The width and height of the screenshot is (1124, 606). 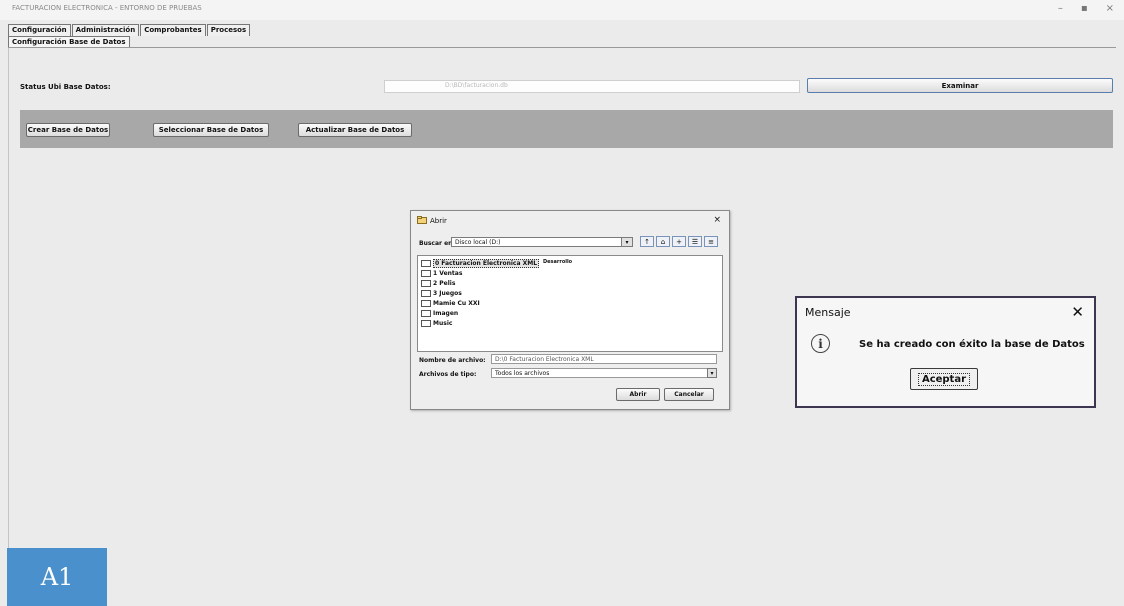 I want to click on list-item: 3 Juegos, so click(x=441, y=293).